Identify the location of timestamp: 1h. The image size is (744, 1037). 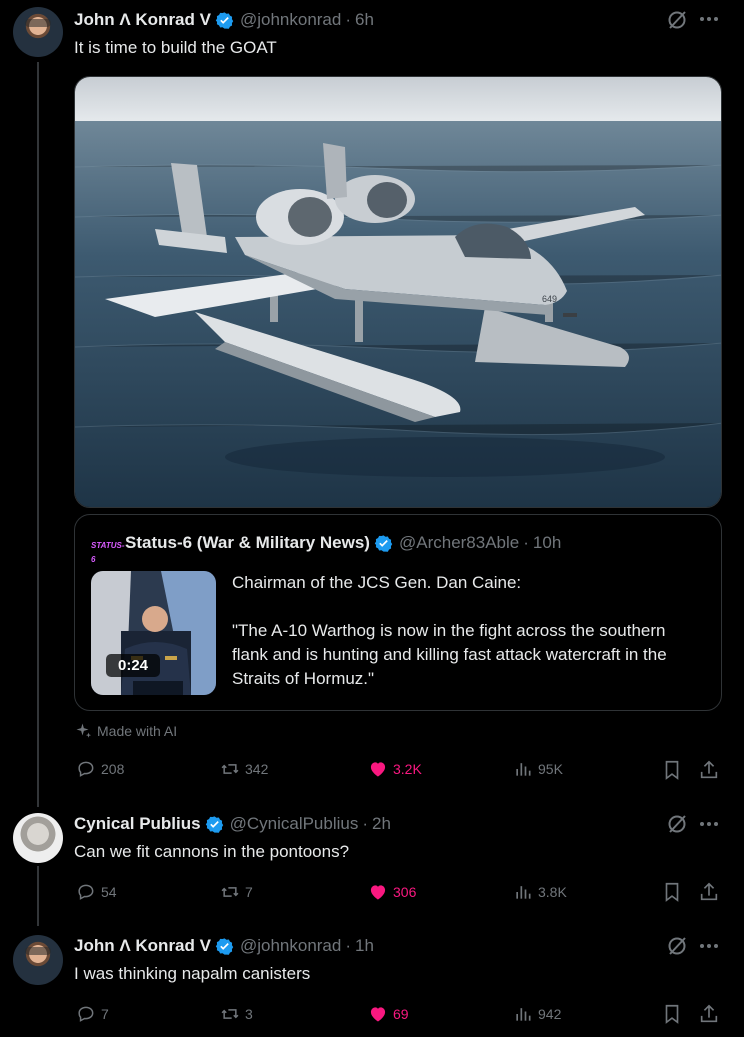
(364, 946).